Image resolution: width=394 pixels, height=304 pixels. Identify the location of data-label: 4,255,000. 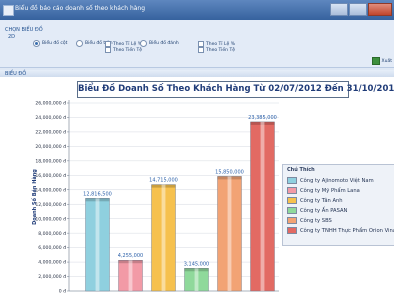
(130, 256).